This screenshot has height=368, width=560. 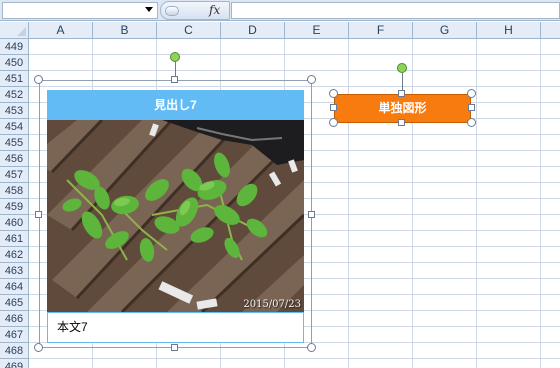 I want to click on formula-controls: fx, so click(x=195, y=10).